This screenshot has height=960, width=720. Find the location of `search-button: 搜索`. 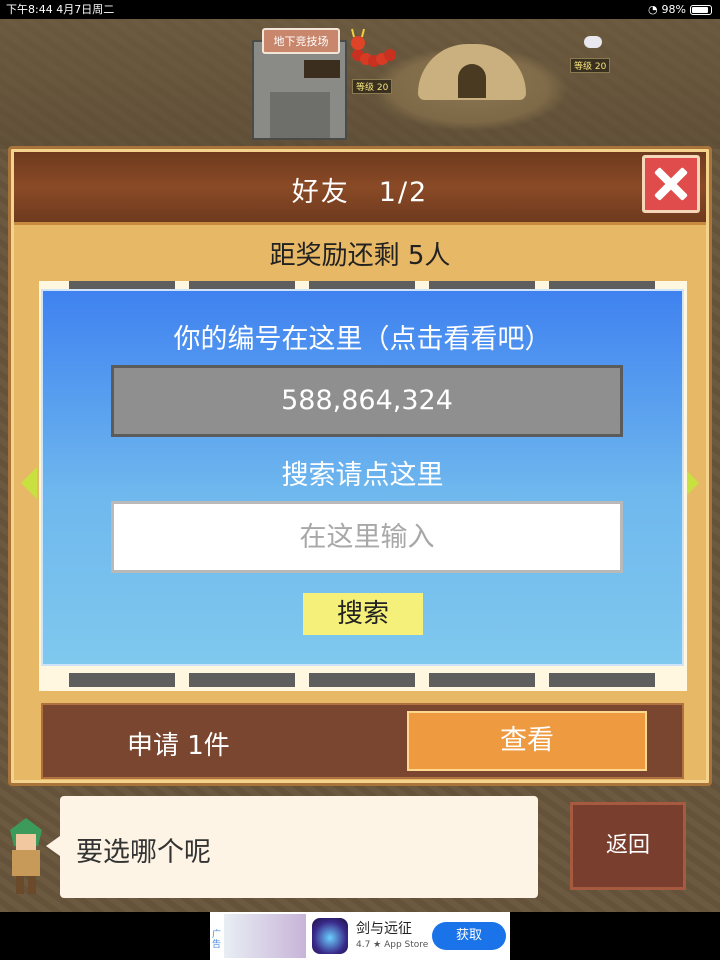

search-button: 搜索 is located at coordinates (363, 614).